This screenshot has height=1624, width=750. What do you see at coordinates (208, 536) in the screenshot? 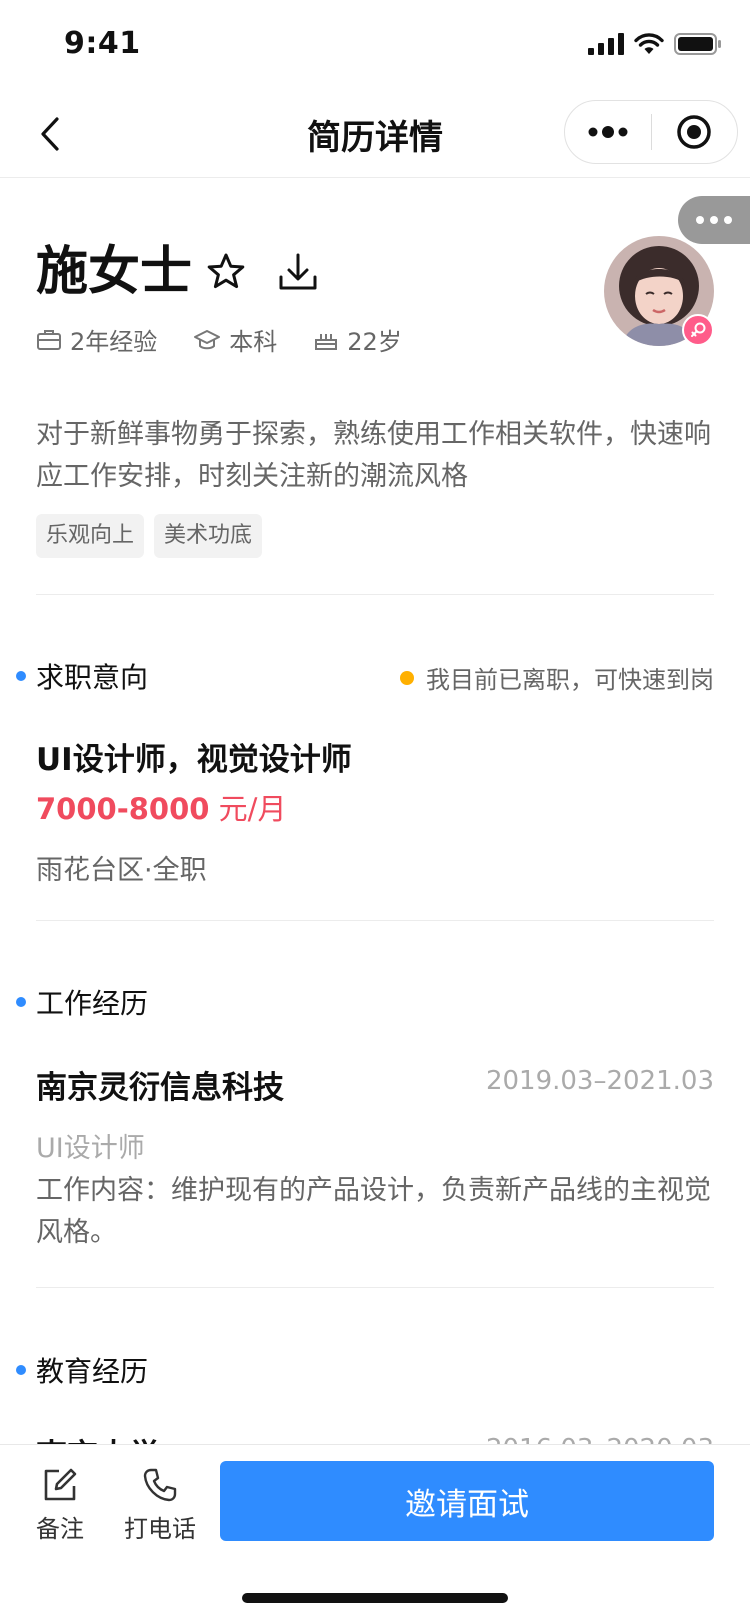
I see `tag: 美术功底` at bounding box center [208, 536].